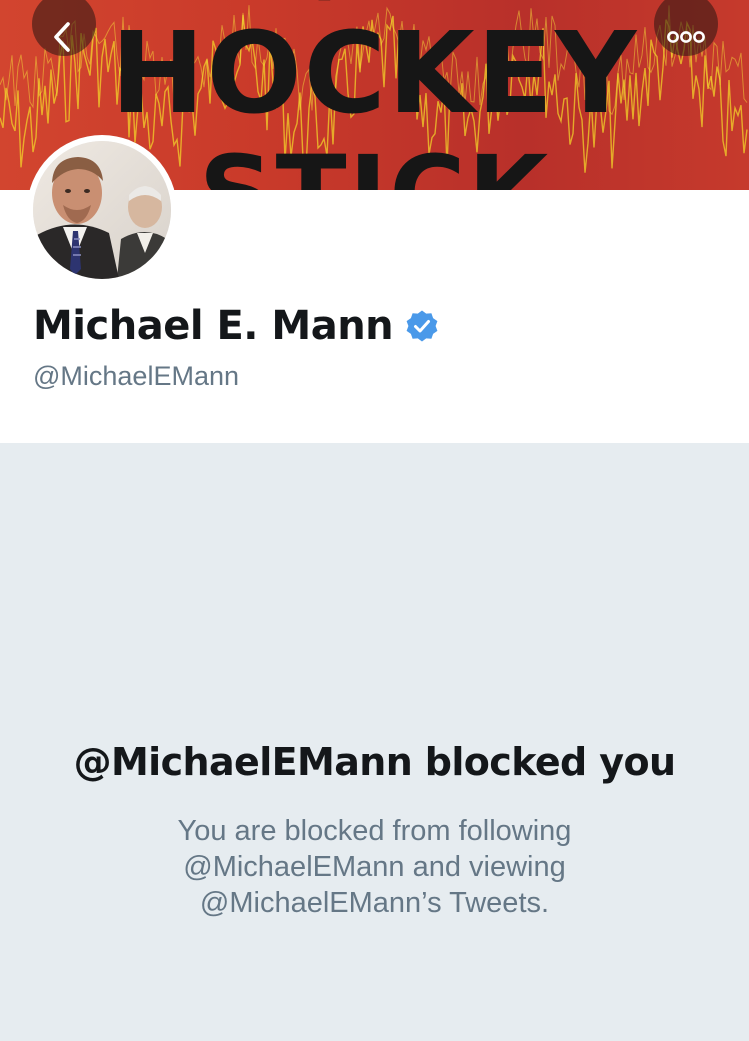  Describe the element at coordinates (374, 762) in the screenshot. I see `blocked-title: @MichaelEMann blocked you` at that location.